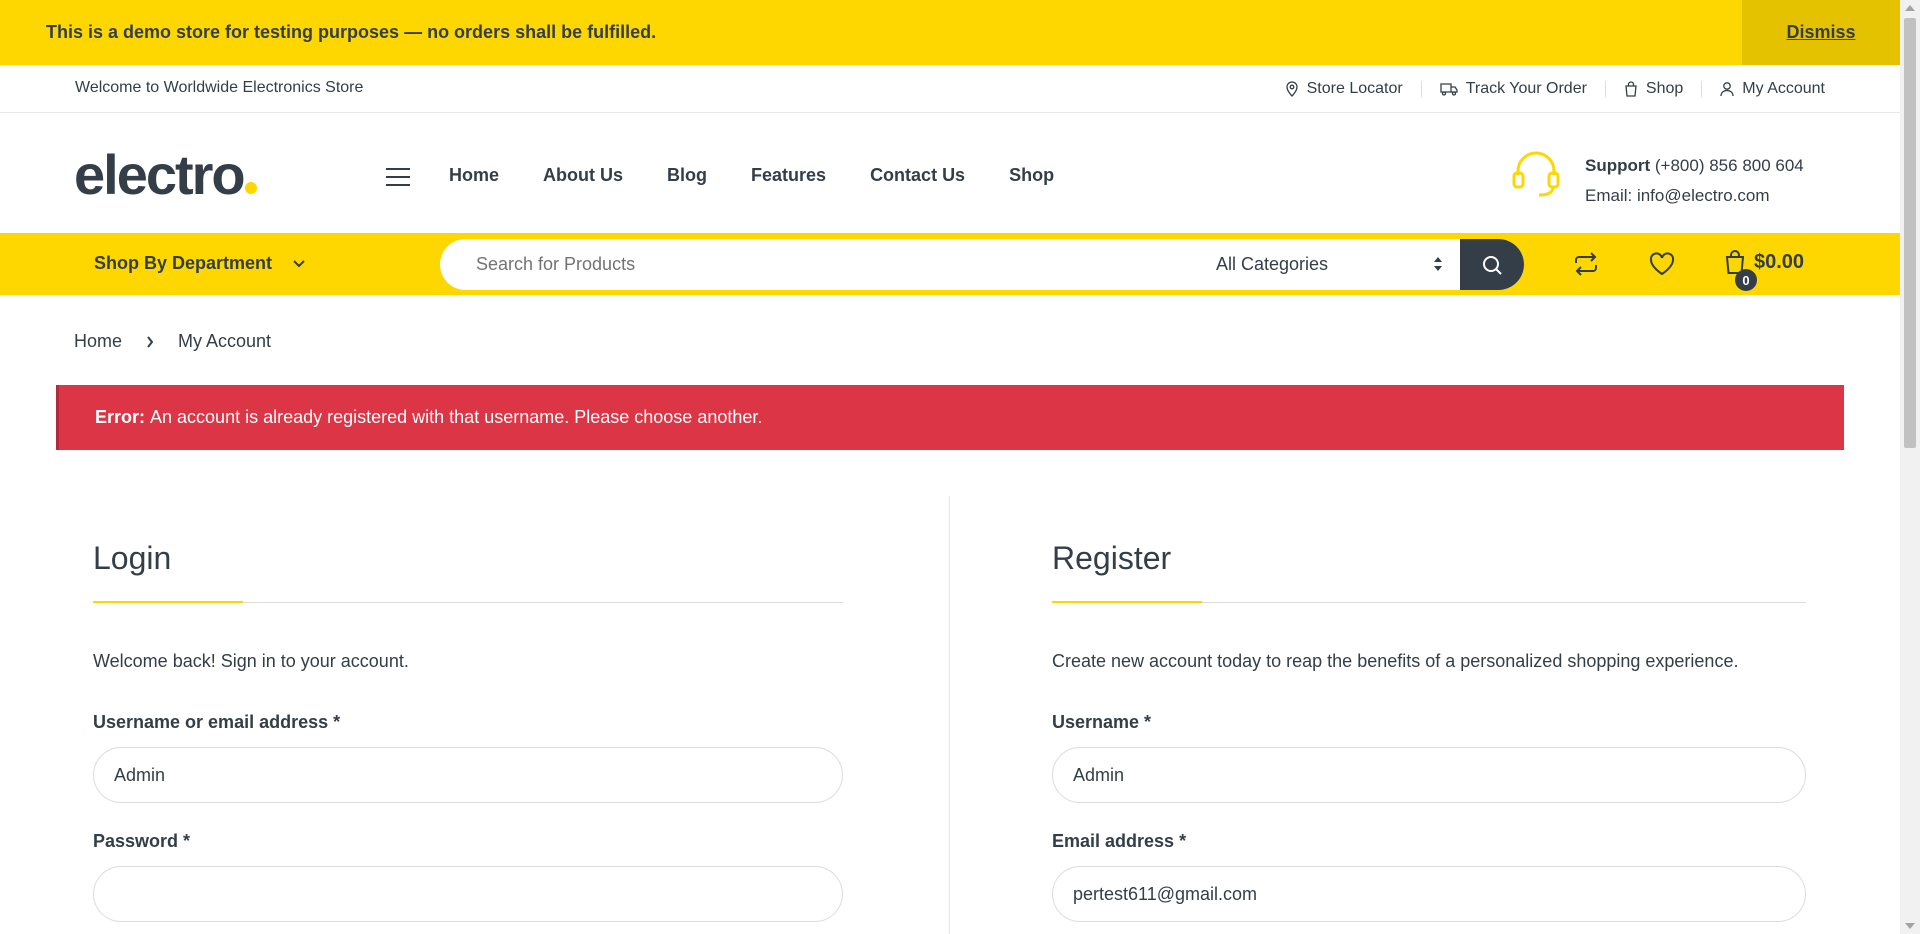 This screenshot has width=1920, height=934. What do you see at coordinates (1449, 89) in the screenshot?
I see `truck-icon` at bounding box center [1449, 89].